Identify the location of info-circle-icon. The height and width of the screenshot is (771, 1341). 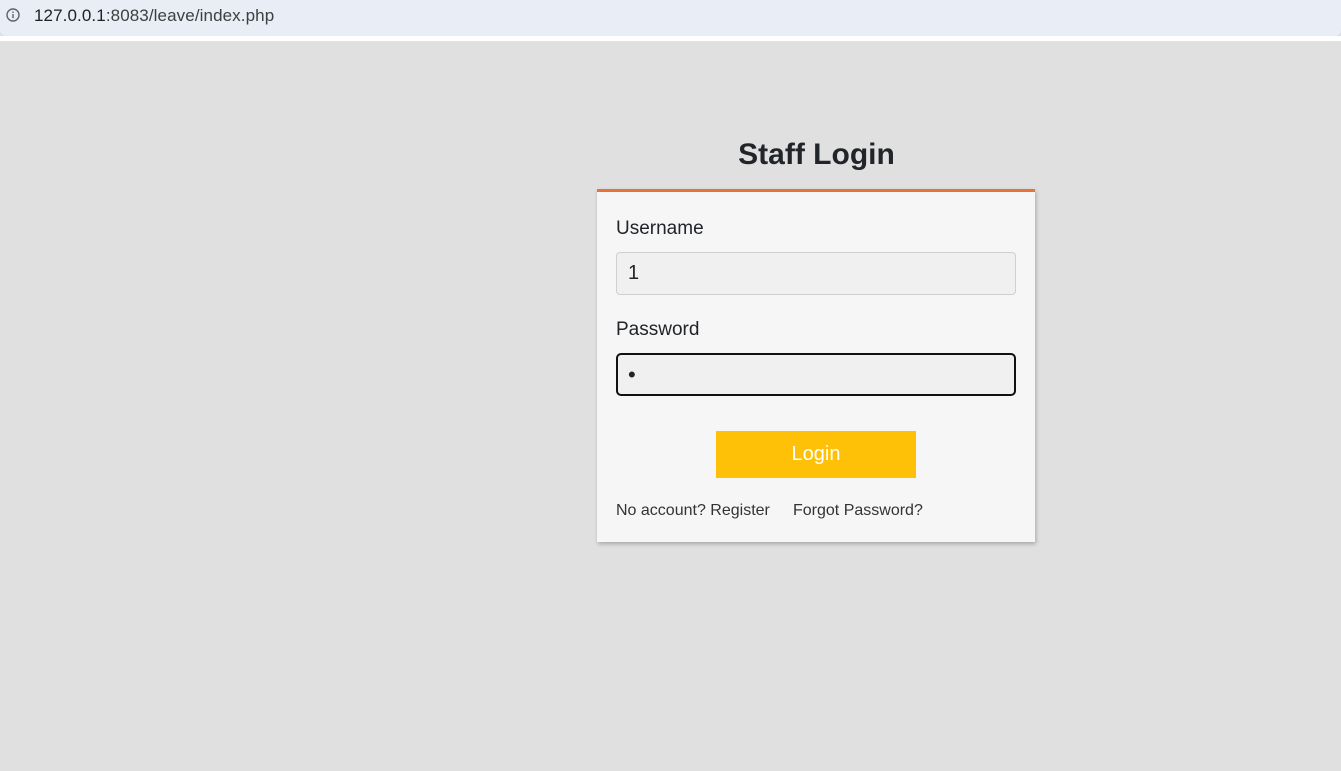
(13, 15).